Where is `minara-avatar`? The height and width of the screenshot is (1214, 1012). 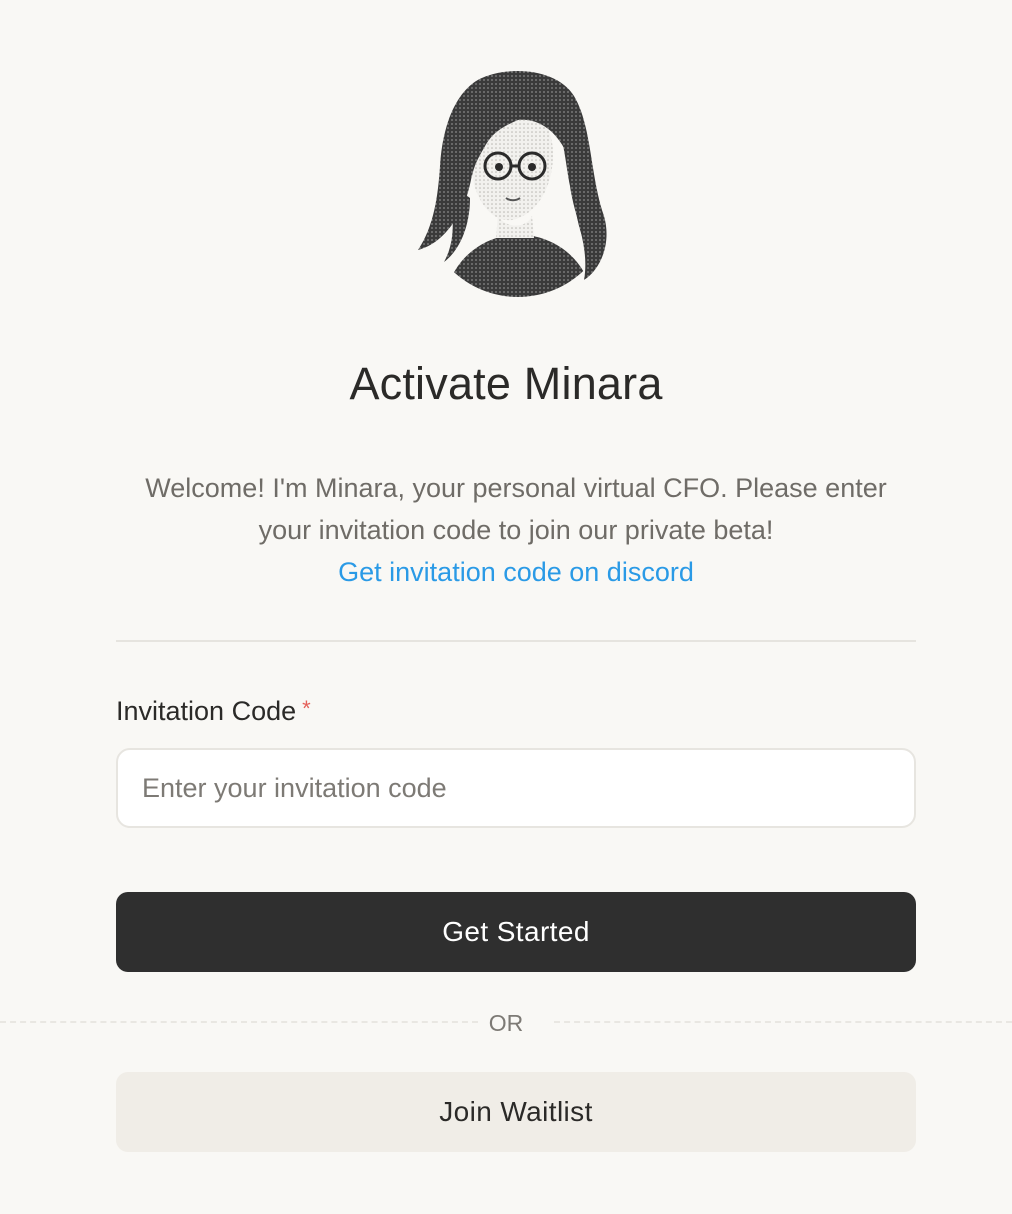 minara-avatar is located at coordinates (518, 182).